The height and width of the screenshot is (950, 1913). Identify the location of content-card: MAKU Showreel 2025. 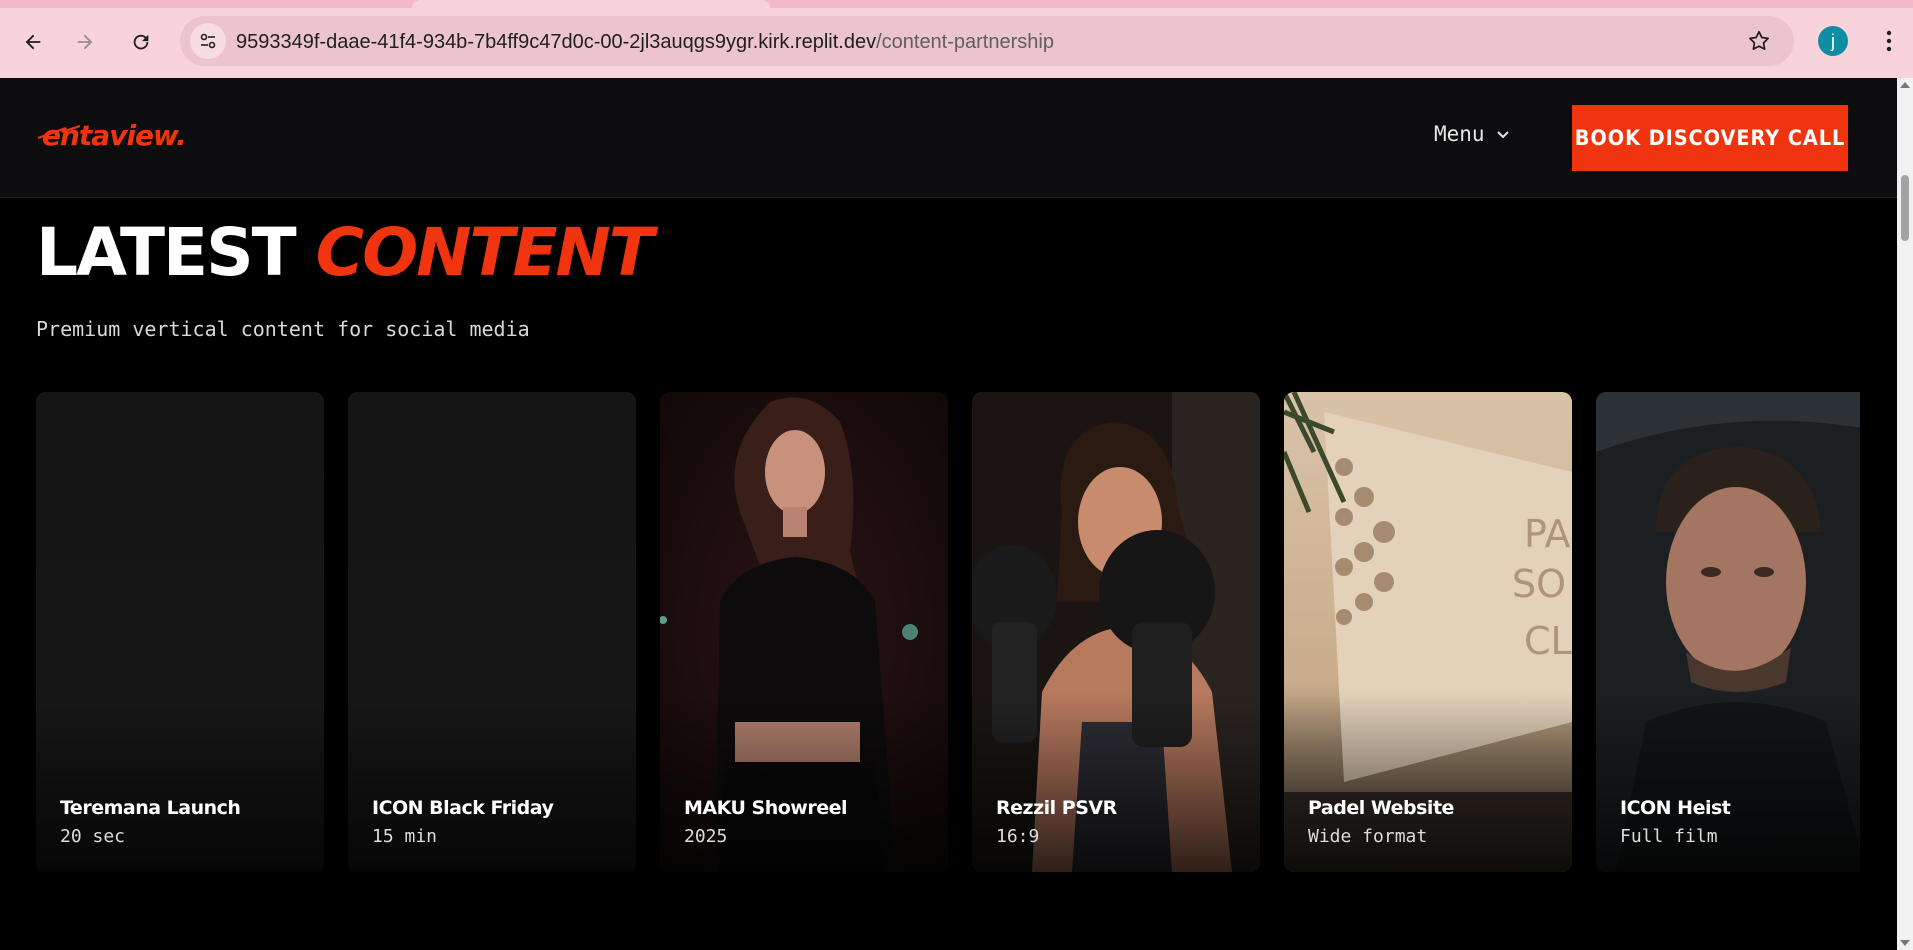
(804, 632).